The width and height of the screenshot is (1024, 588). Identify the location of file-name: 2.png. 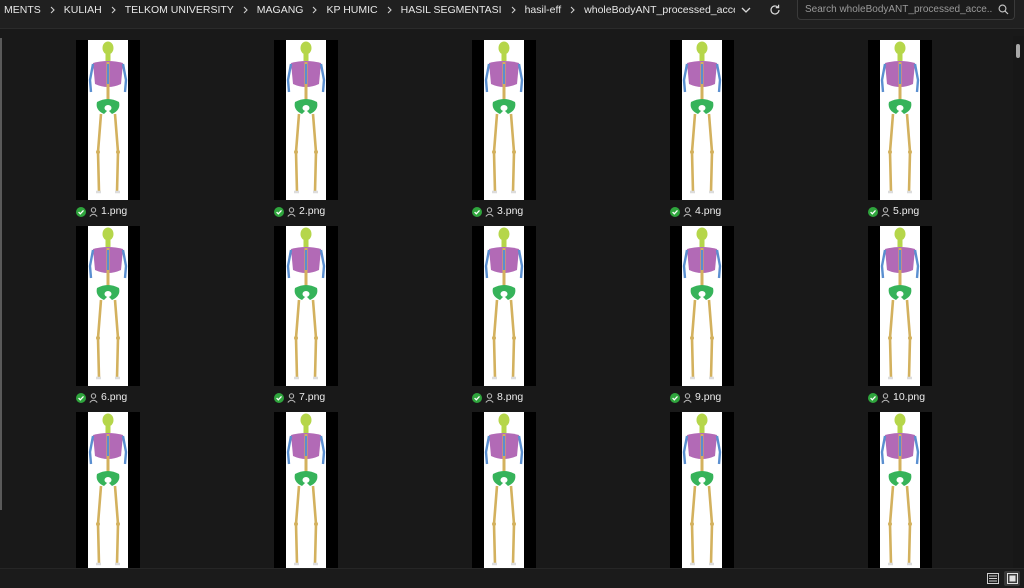
(312, 211).